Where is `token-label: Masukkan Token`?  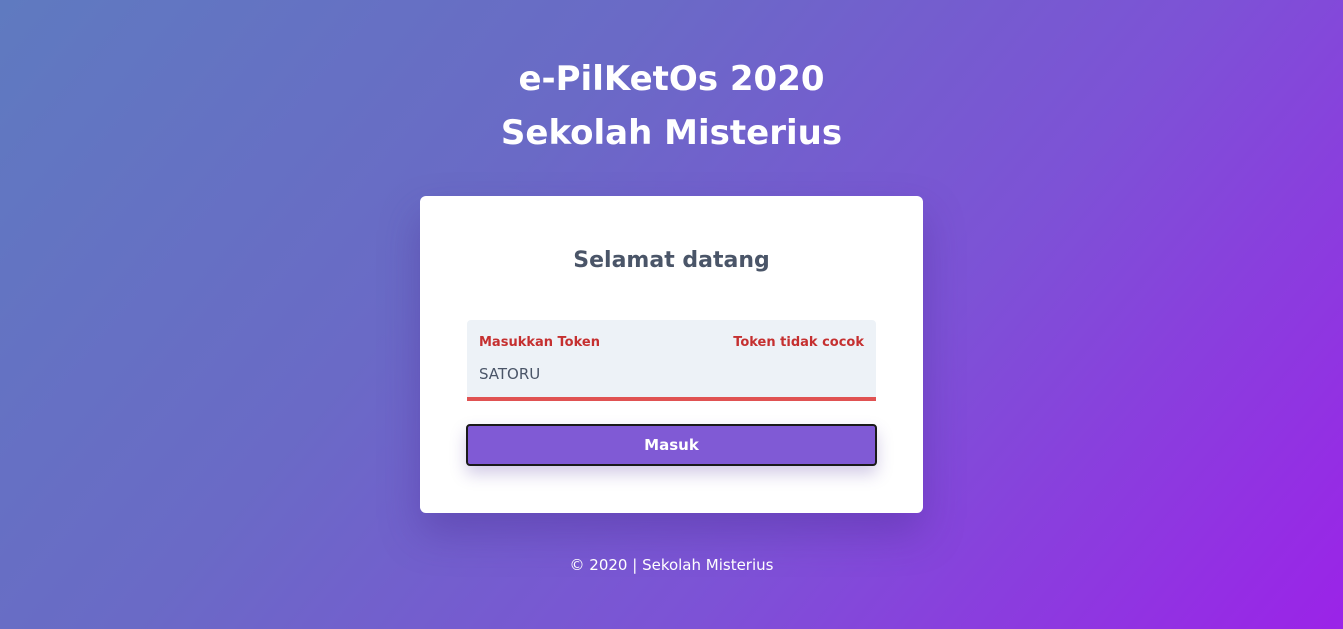
token-label: Masukkan Token is located at coordinates (539, 342).